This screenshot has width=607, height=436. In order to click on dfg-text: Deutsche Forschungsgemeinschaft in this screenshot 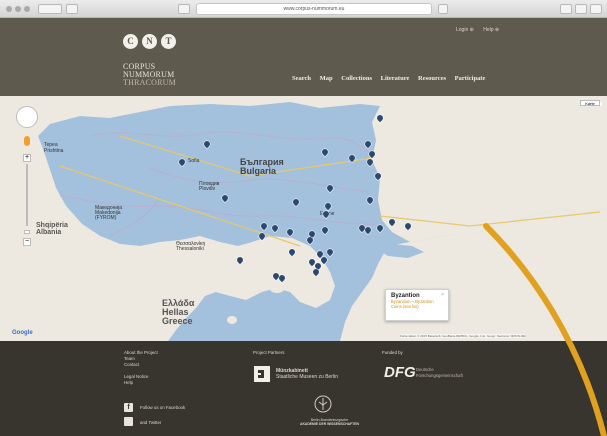, I will do `click(439, 373)`.